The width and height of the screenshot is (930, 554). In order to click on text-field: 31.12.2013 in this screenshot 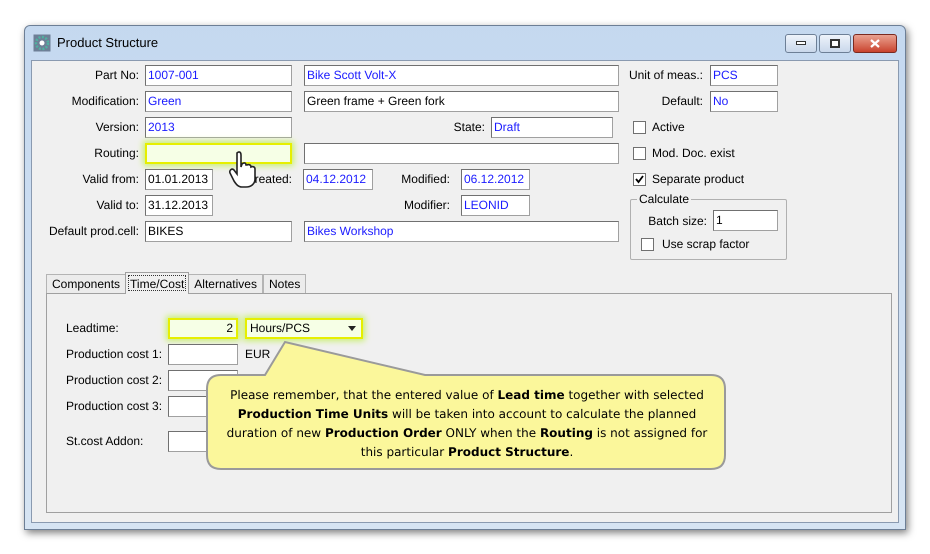, I will do `click(179, 205)`.